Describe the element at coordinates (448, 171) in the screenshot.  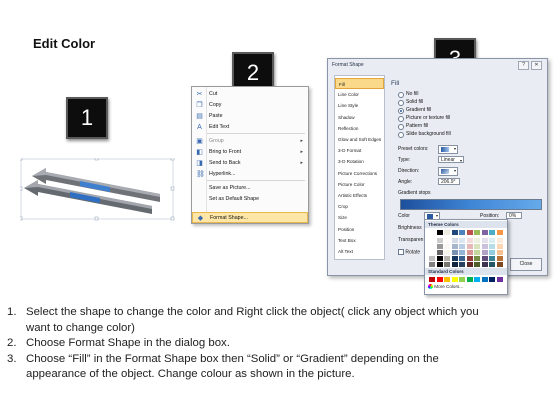
I see `direction-dropdown: ▾` at that location.